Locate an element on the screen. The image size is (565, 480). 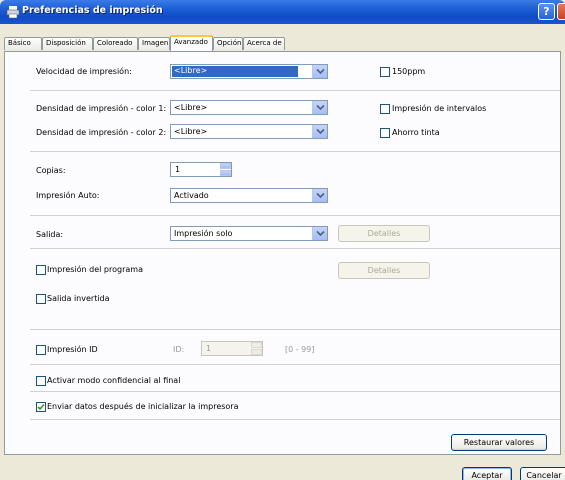
tab-disposicion: Disposición is located at coordinates (67, 43).